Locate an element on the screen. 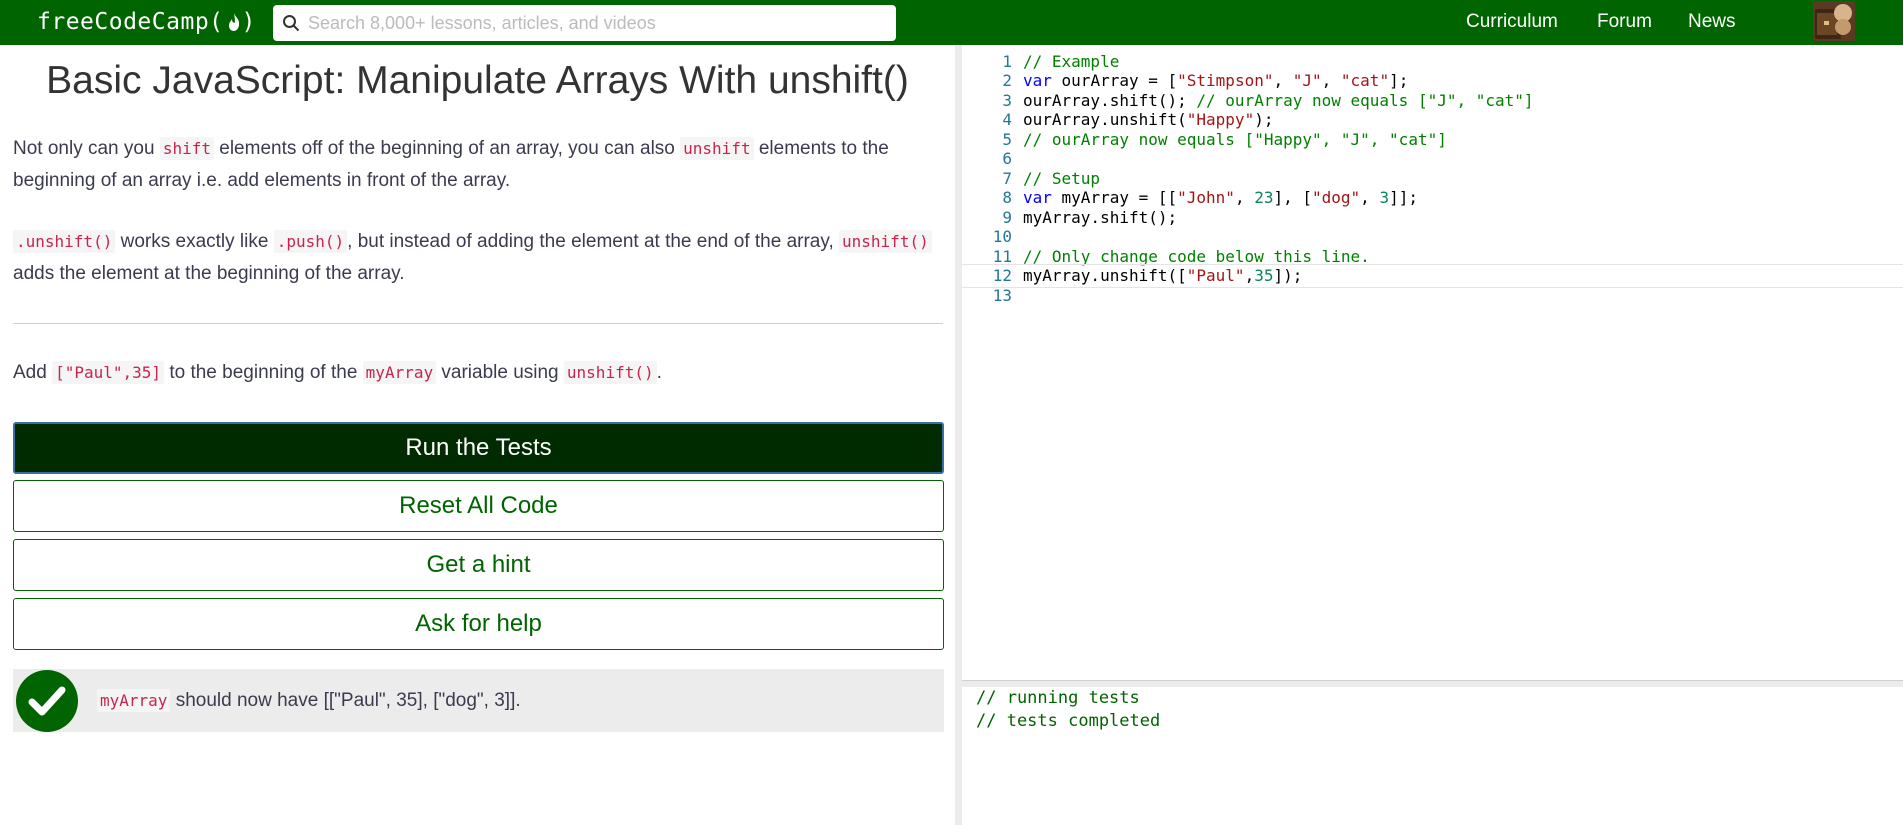 The height and width of the screenshot is (825, 1903). text-segment: Not only can you is located at coordinates (86, 148).